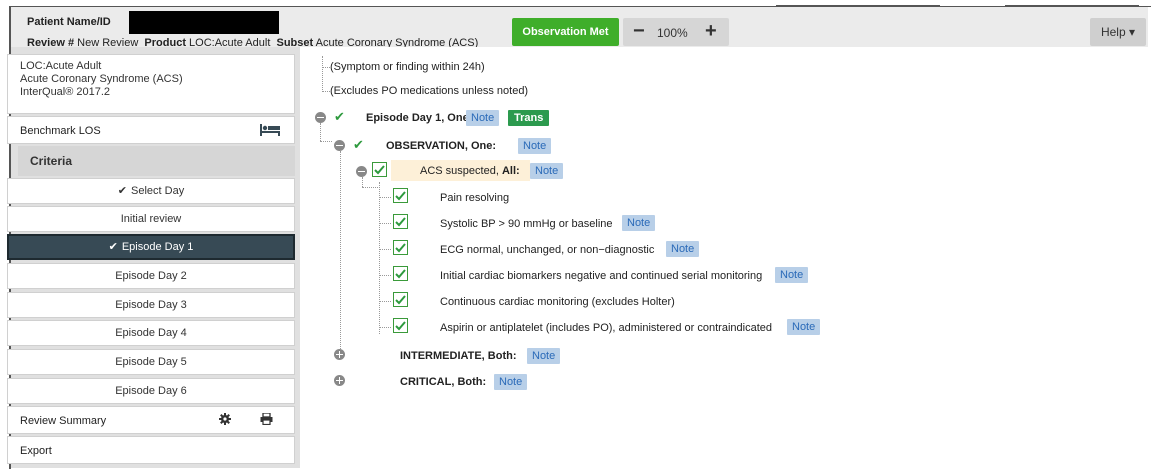  I want to click on day-episode-6: Episode Day 6, so click(151, 391).